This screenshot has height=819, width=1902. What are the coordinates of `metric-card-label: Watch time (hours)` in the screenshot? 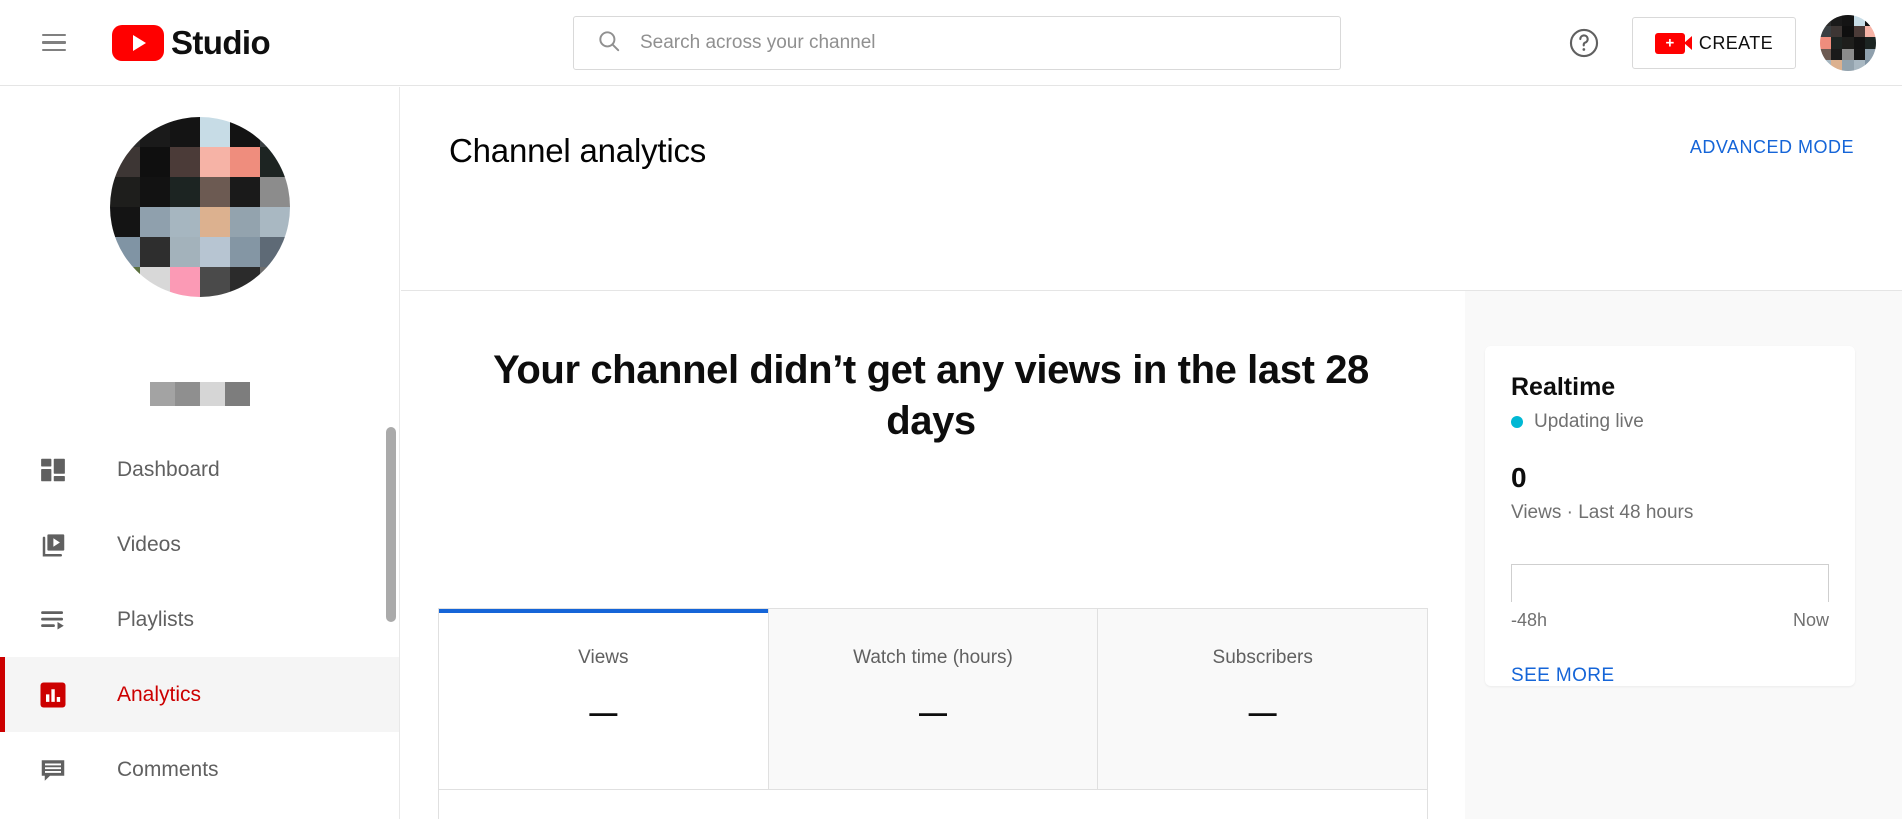 It's located at (933, 657).